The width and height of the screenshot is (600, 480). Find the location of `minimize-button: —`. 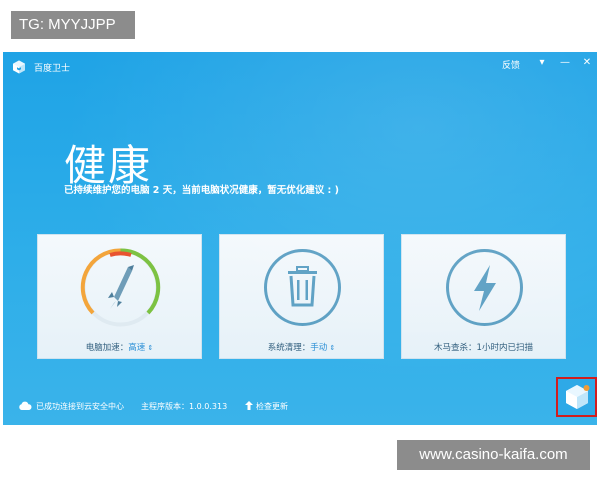

minimize-button: — is located at coordinates (565, 63).